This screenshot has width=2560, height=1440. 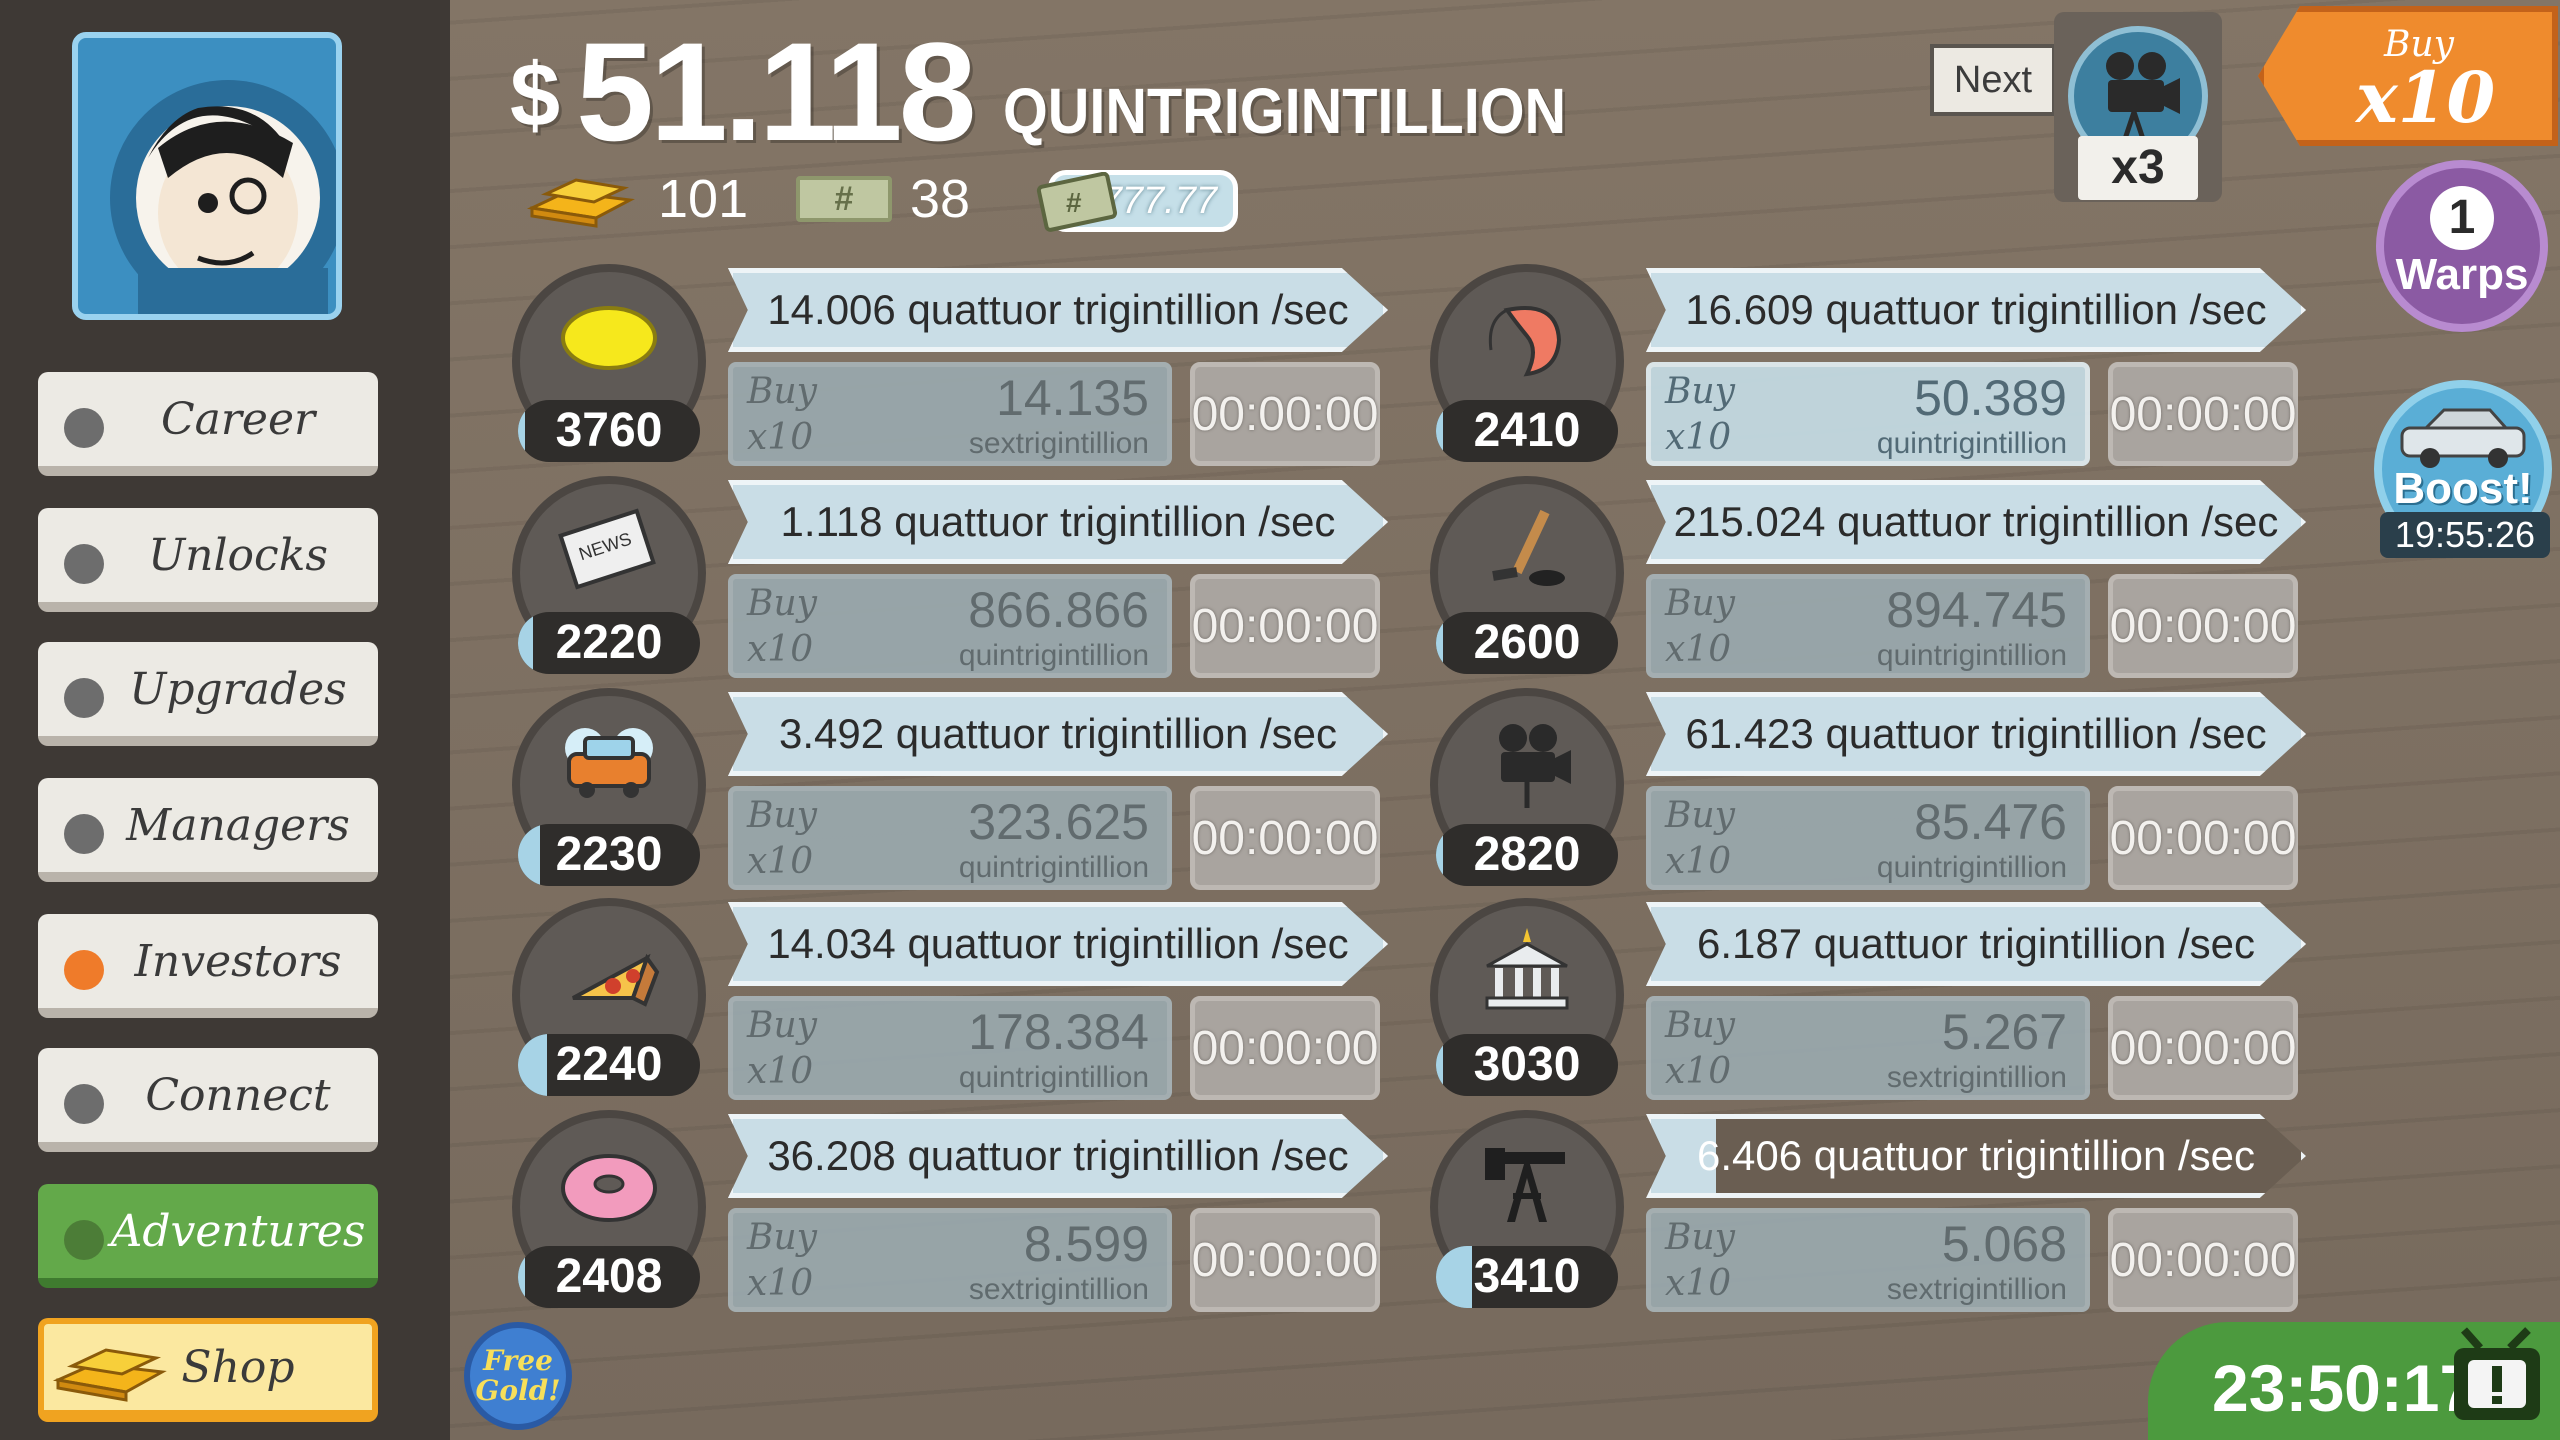 I want to click on business-owned-count: 3030, so click(x=1527, y=1065).